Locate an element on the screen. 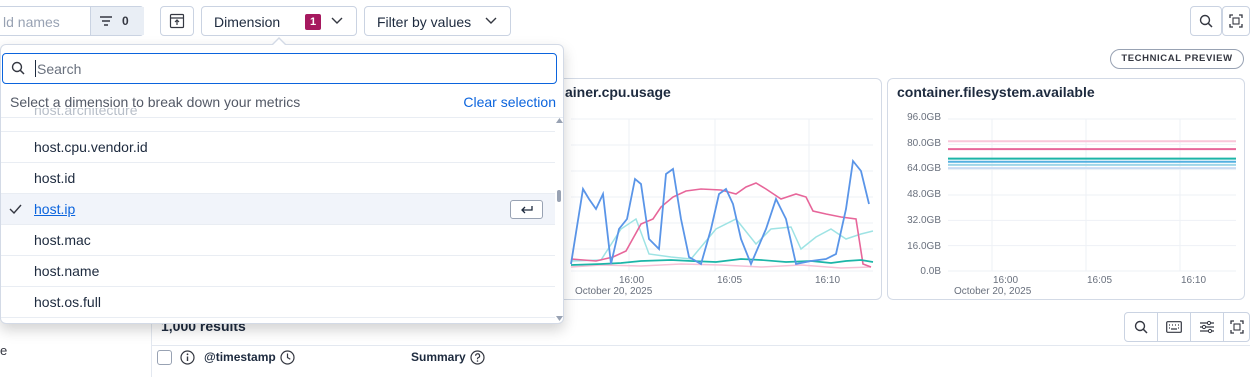 This screenshot has height=377, width=1250. cpu-x-tick-2: 16:05 is located at coordinates (730, 280).